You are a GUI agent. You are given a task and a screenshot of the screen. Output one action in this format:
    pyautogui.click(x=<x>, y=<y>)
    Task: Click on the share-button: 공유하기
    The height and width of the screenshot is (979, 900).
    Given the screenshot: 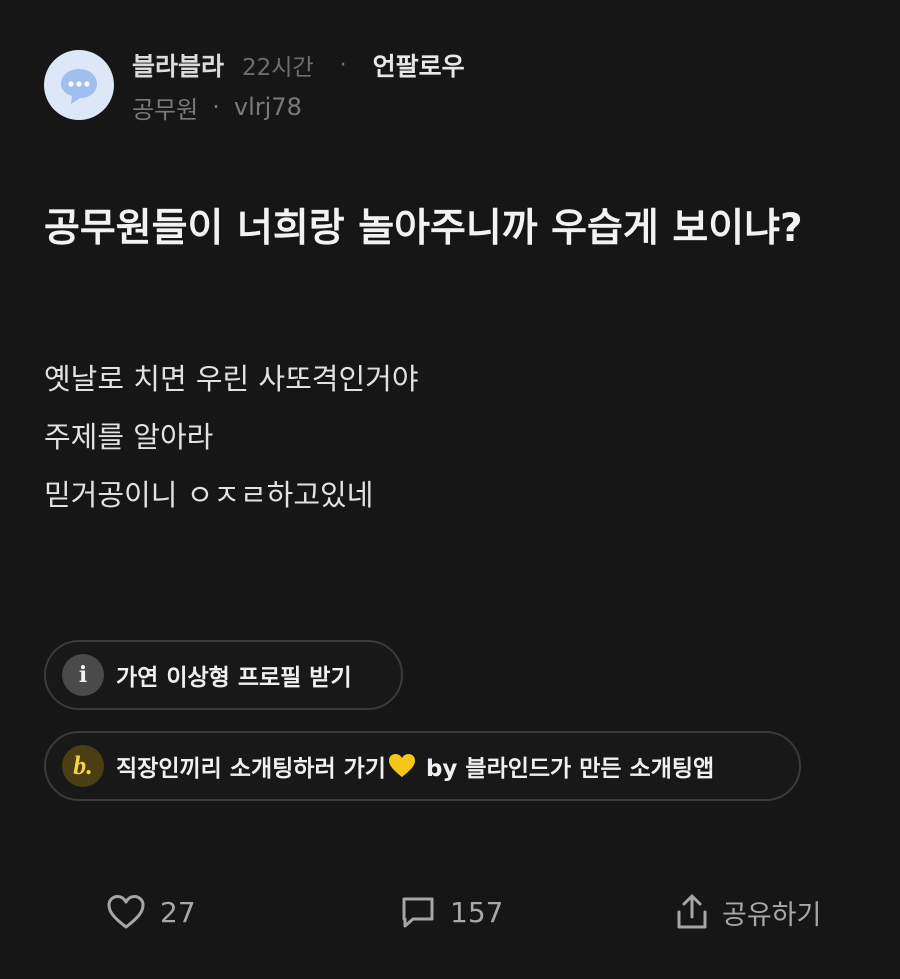 What is the action you would take?
    pyautogui.click(x=747, y=912)
    